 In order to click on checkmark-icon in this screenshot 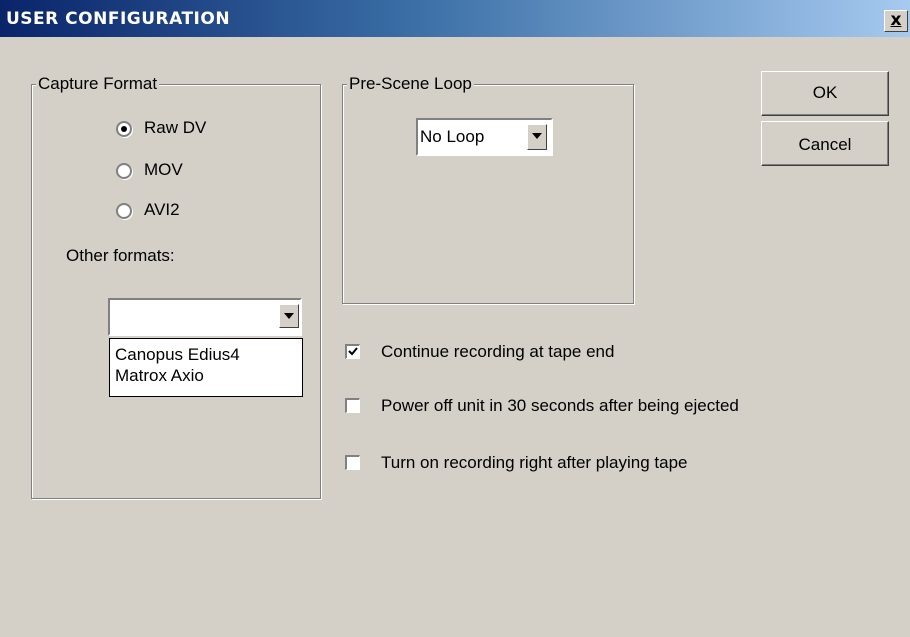, I will do `click(353, 351)`.